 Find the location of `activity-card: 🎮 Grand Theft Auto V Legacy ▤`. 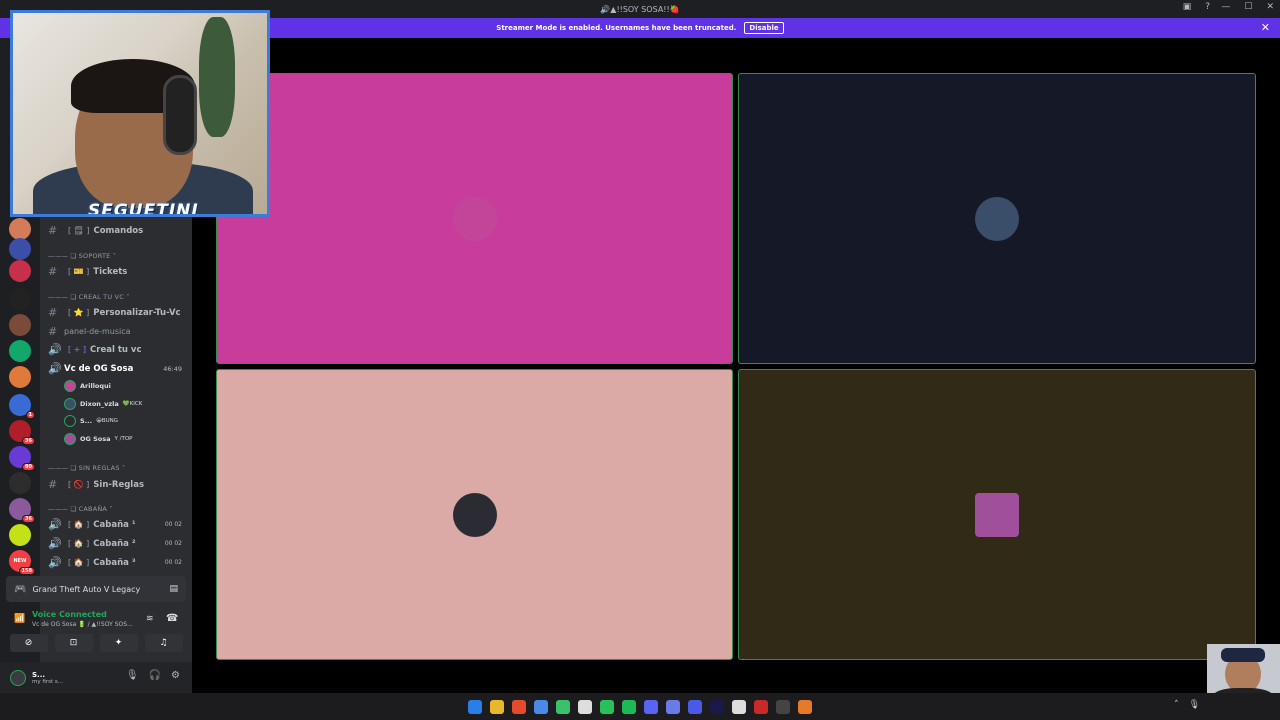

activity-card: 🎮 Grand Theft Auto V Legacy ▤ is located at coordinates (96, 589).